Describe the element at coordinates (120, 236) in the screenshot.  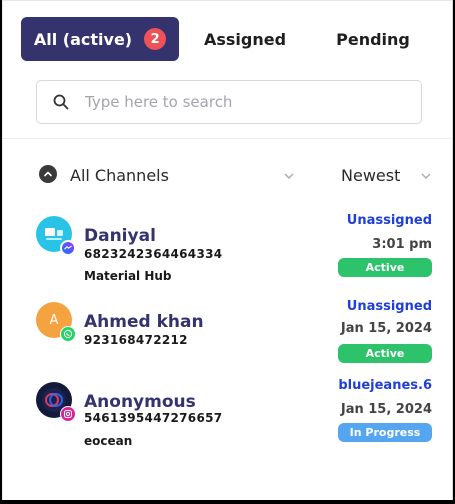
I see `contact-name: Daniyal` at that location.